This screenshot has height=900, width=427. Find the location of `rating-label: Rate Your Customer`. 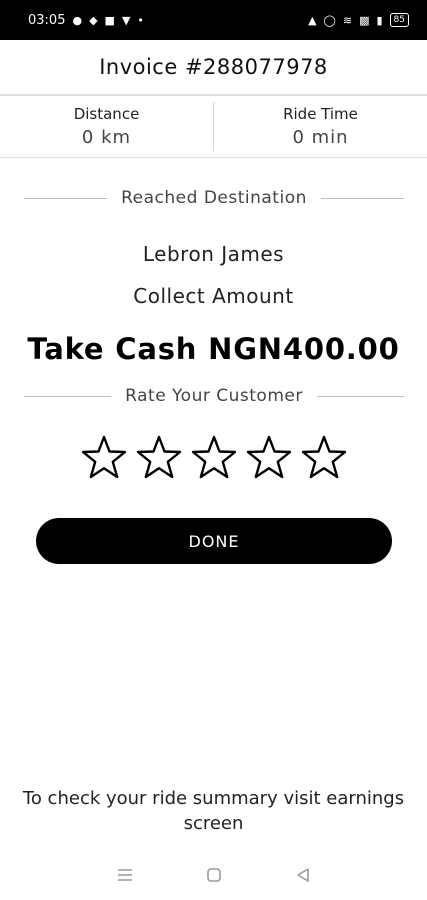

rating-label: Rate Your Customer is located at coordinates (214, 396).